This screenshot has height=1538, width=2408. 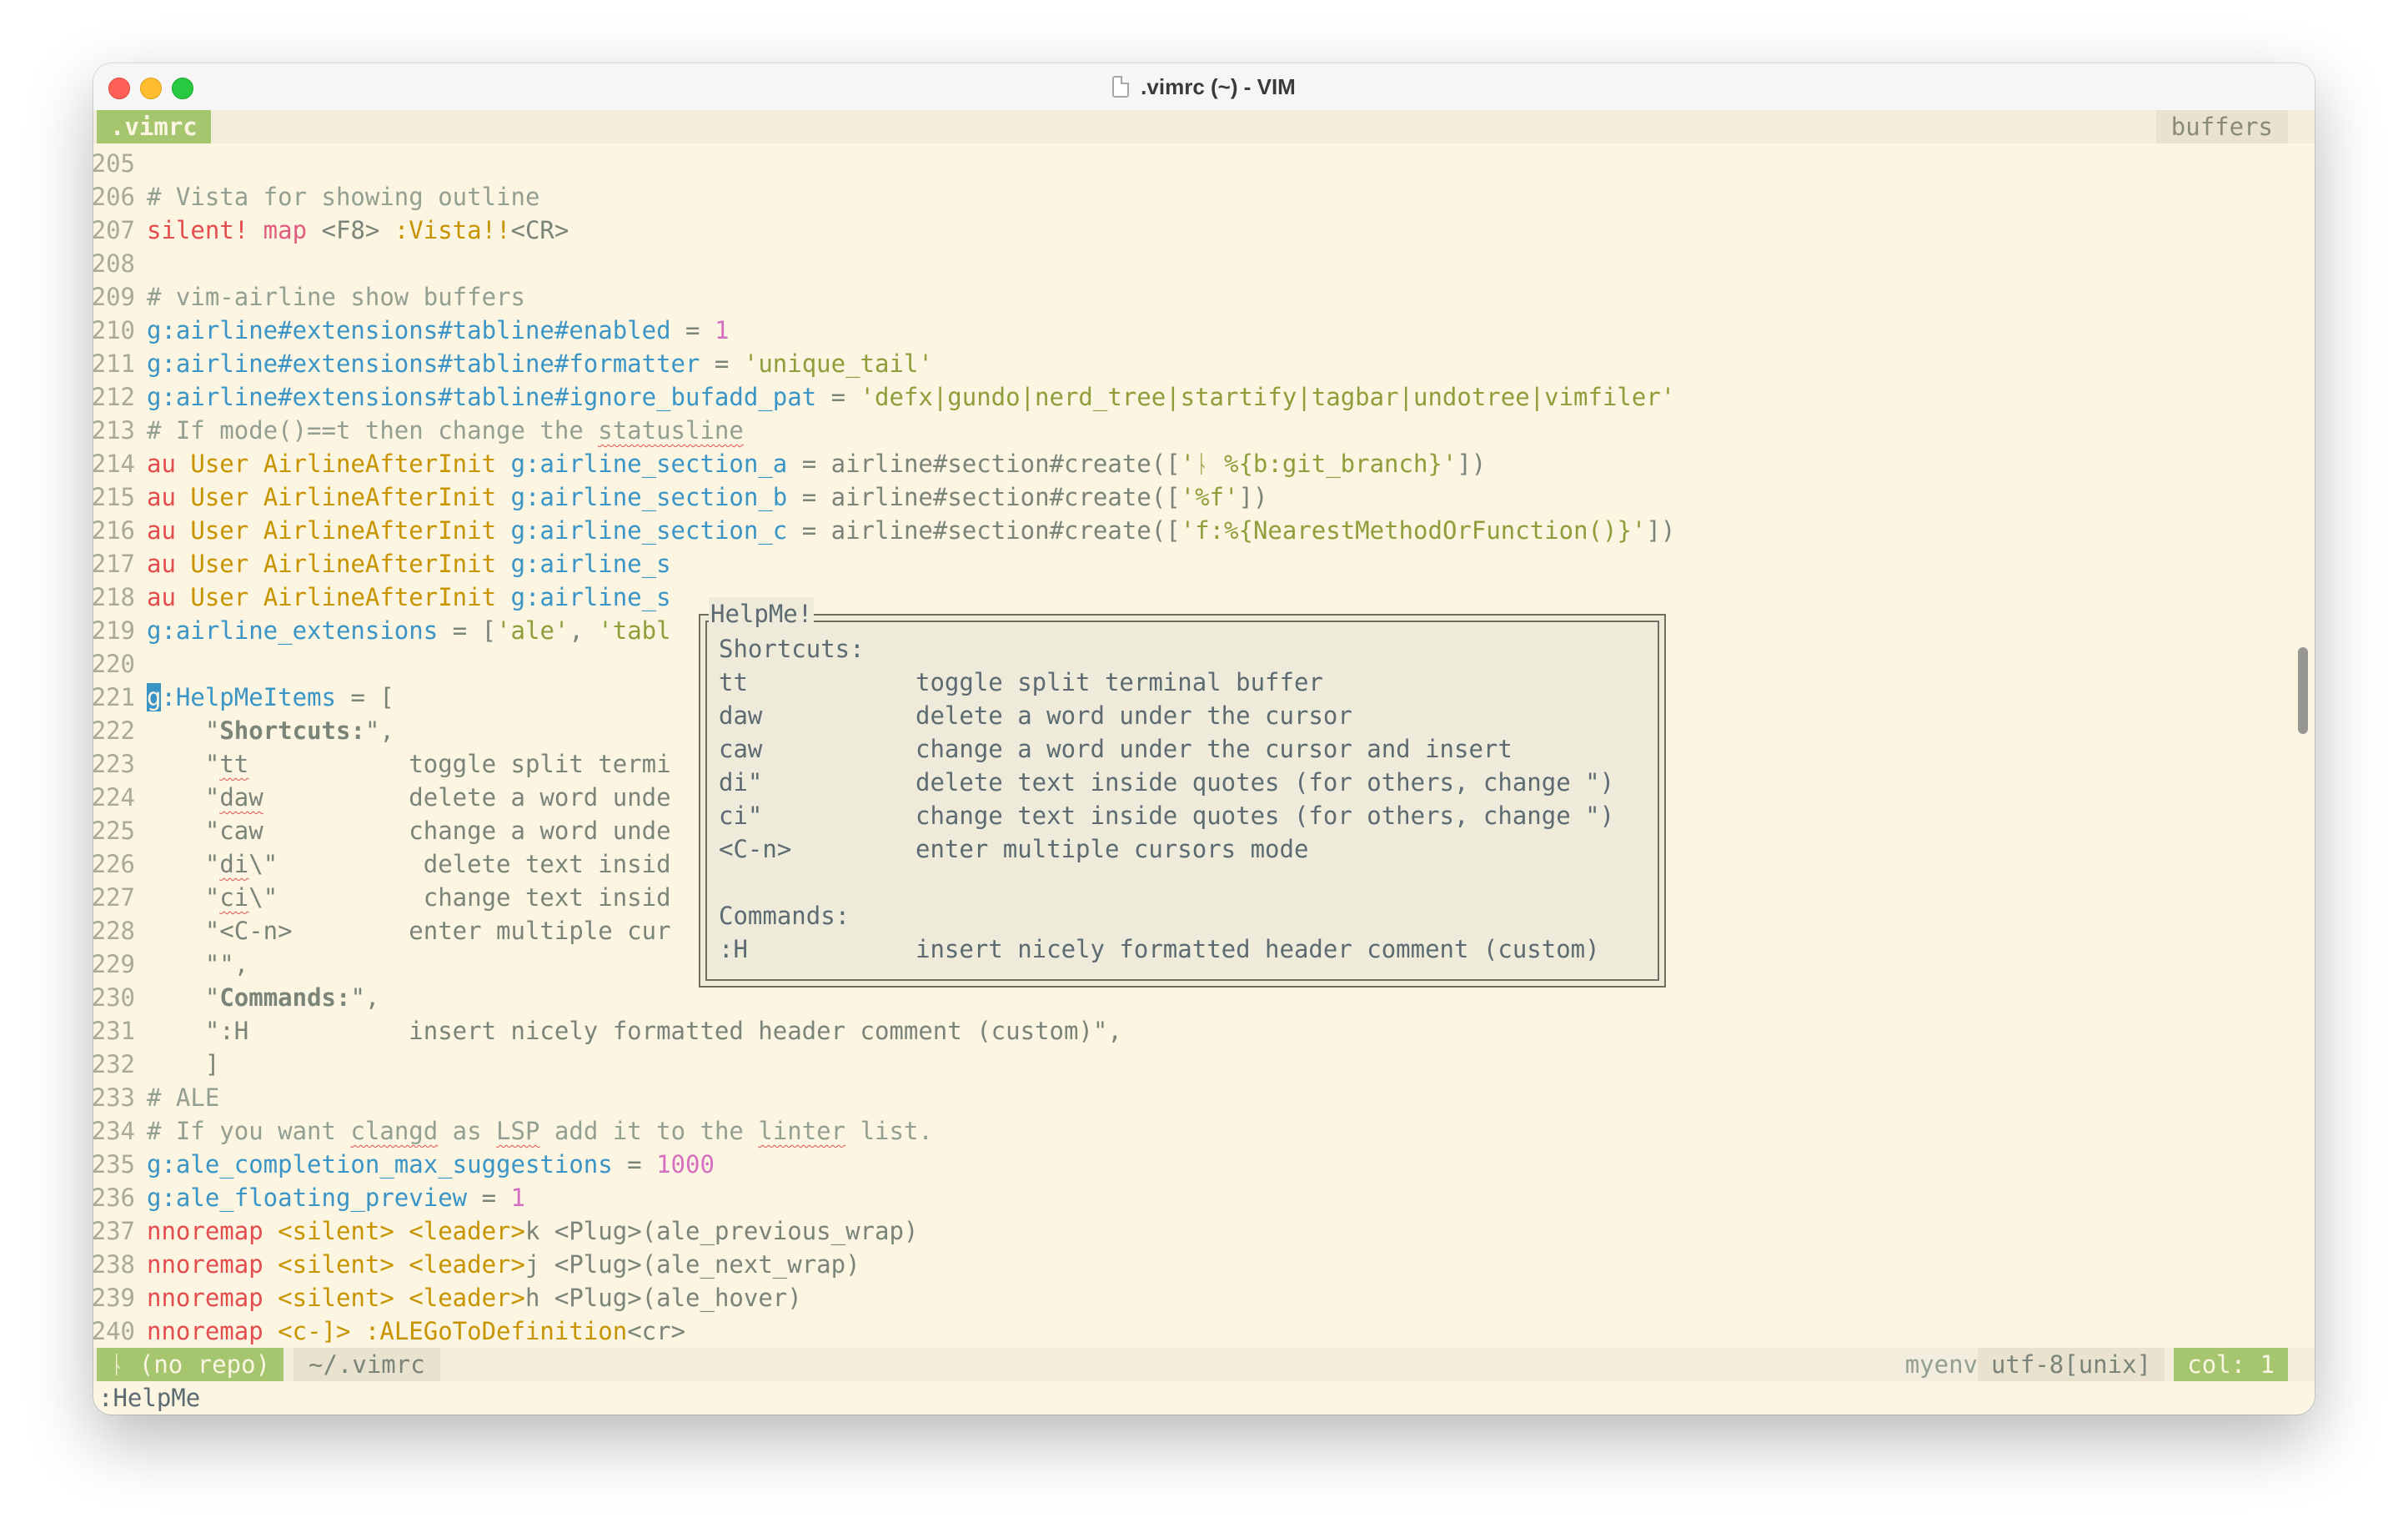 What do you see at coordinates (1218, 86) in the screenshot?
I see `window-title: .vimrc (~) - VIM` at bounding box center [1218, 86].